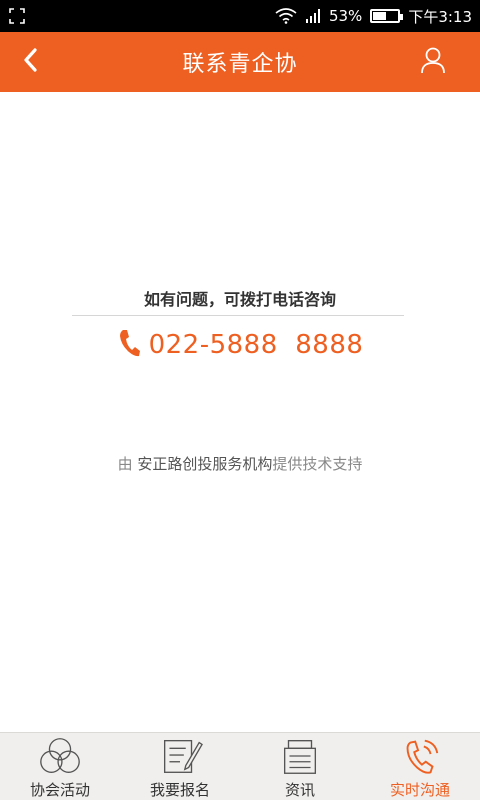 The image size is (480, 800). I want to click on nav-label-live-chat: 实时沟通, so click(419, 790).